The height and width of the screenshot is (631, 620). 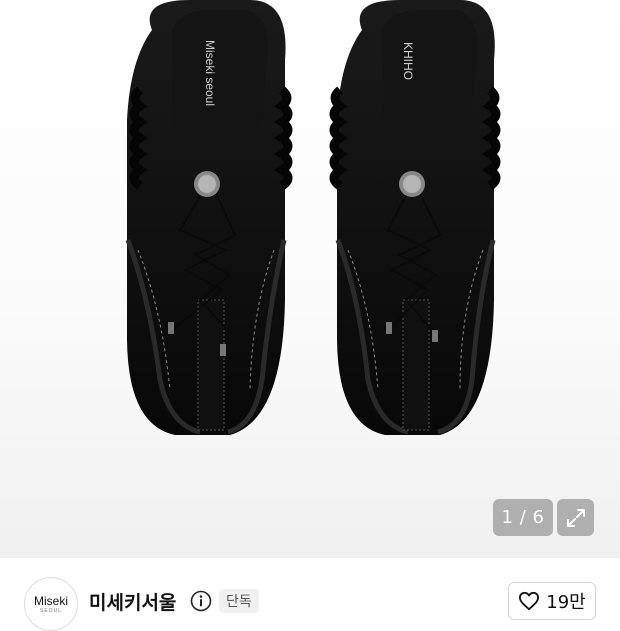 I want to click on like-button: 19만, so click(x=552, y=601).